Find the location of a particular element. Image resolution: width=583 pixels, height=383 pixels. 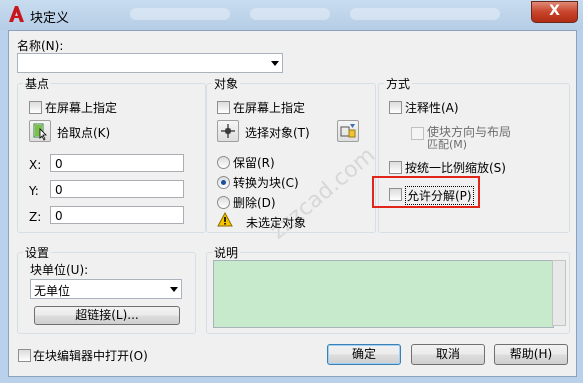

pick-point-icon is located at coordinates (40, 132).